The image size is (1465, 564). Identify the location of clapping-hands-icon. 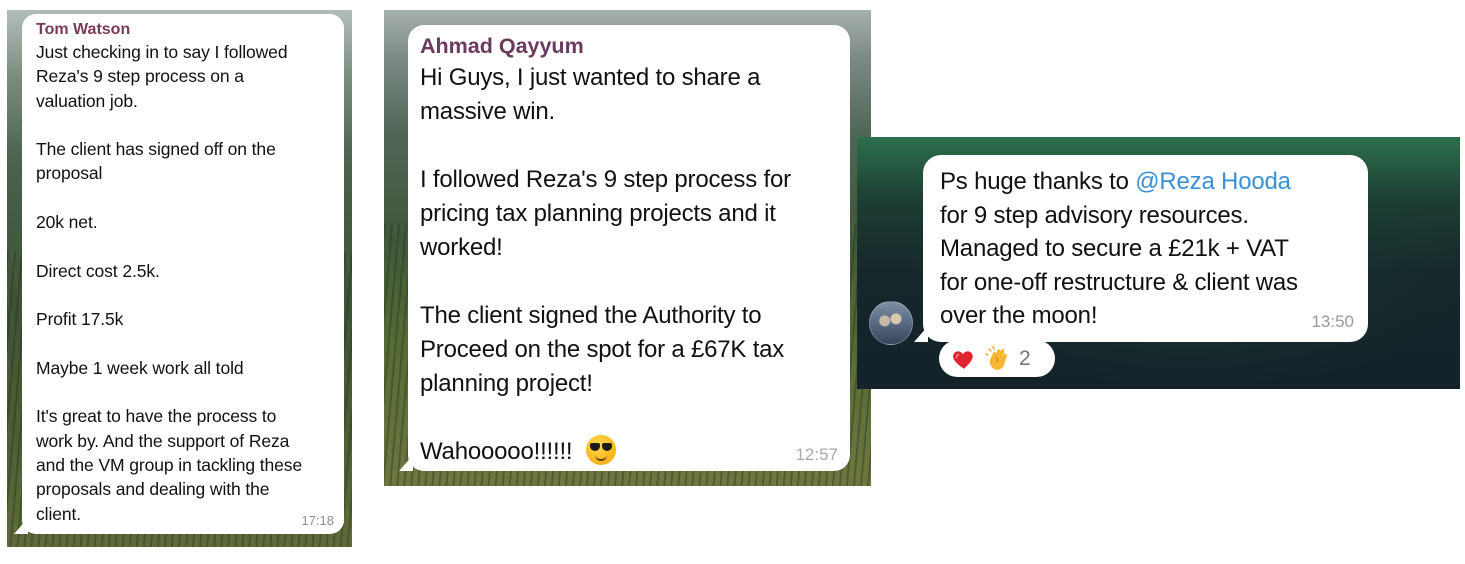
(999, 359).